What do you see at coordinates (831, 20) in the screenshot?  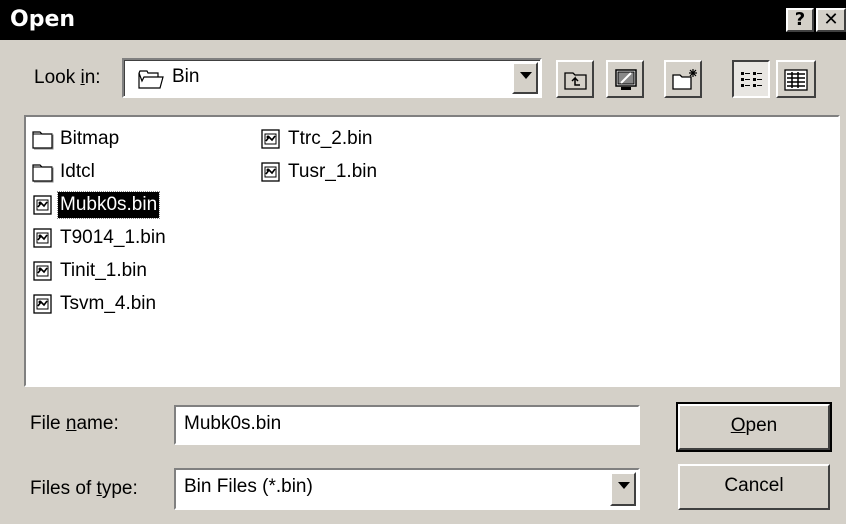 I see `close-button: ✕` at bounding box center [831, 20].